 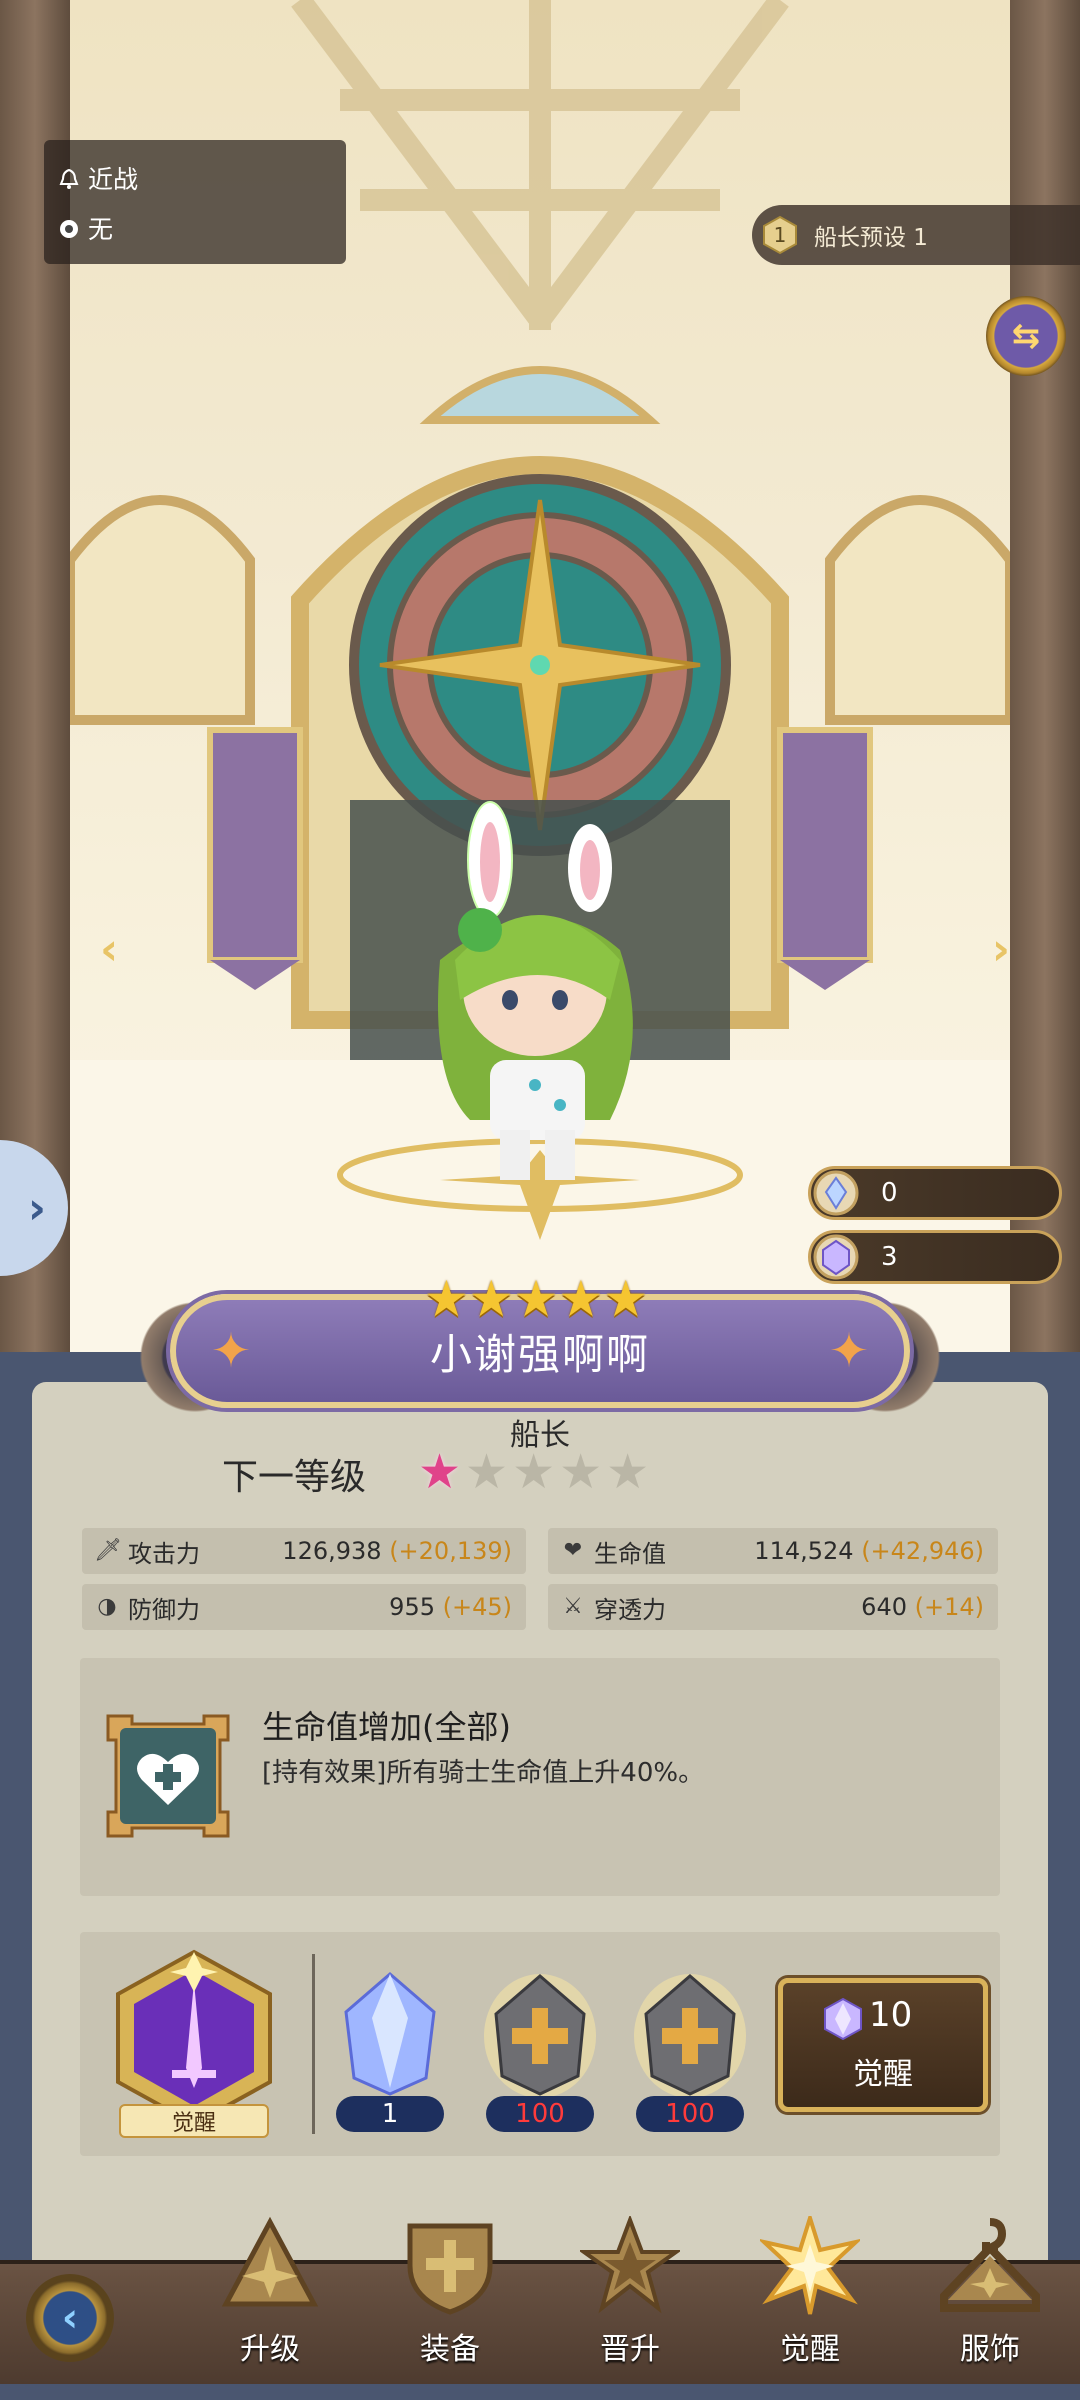 What do you see at coordinates (390, 2114) in the screenshot?
I see `material-quantity: 1` at bounding box center [390, 2114].